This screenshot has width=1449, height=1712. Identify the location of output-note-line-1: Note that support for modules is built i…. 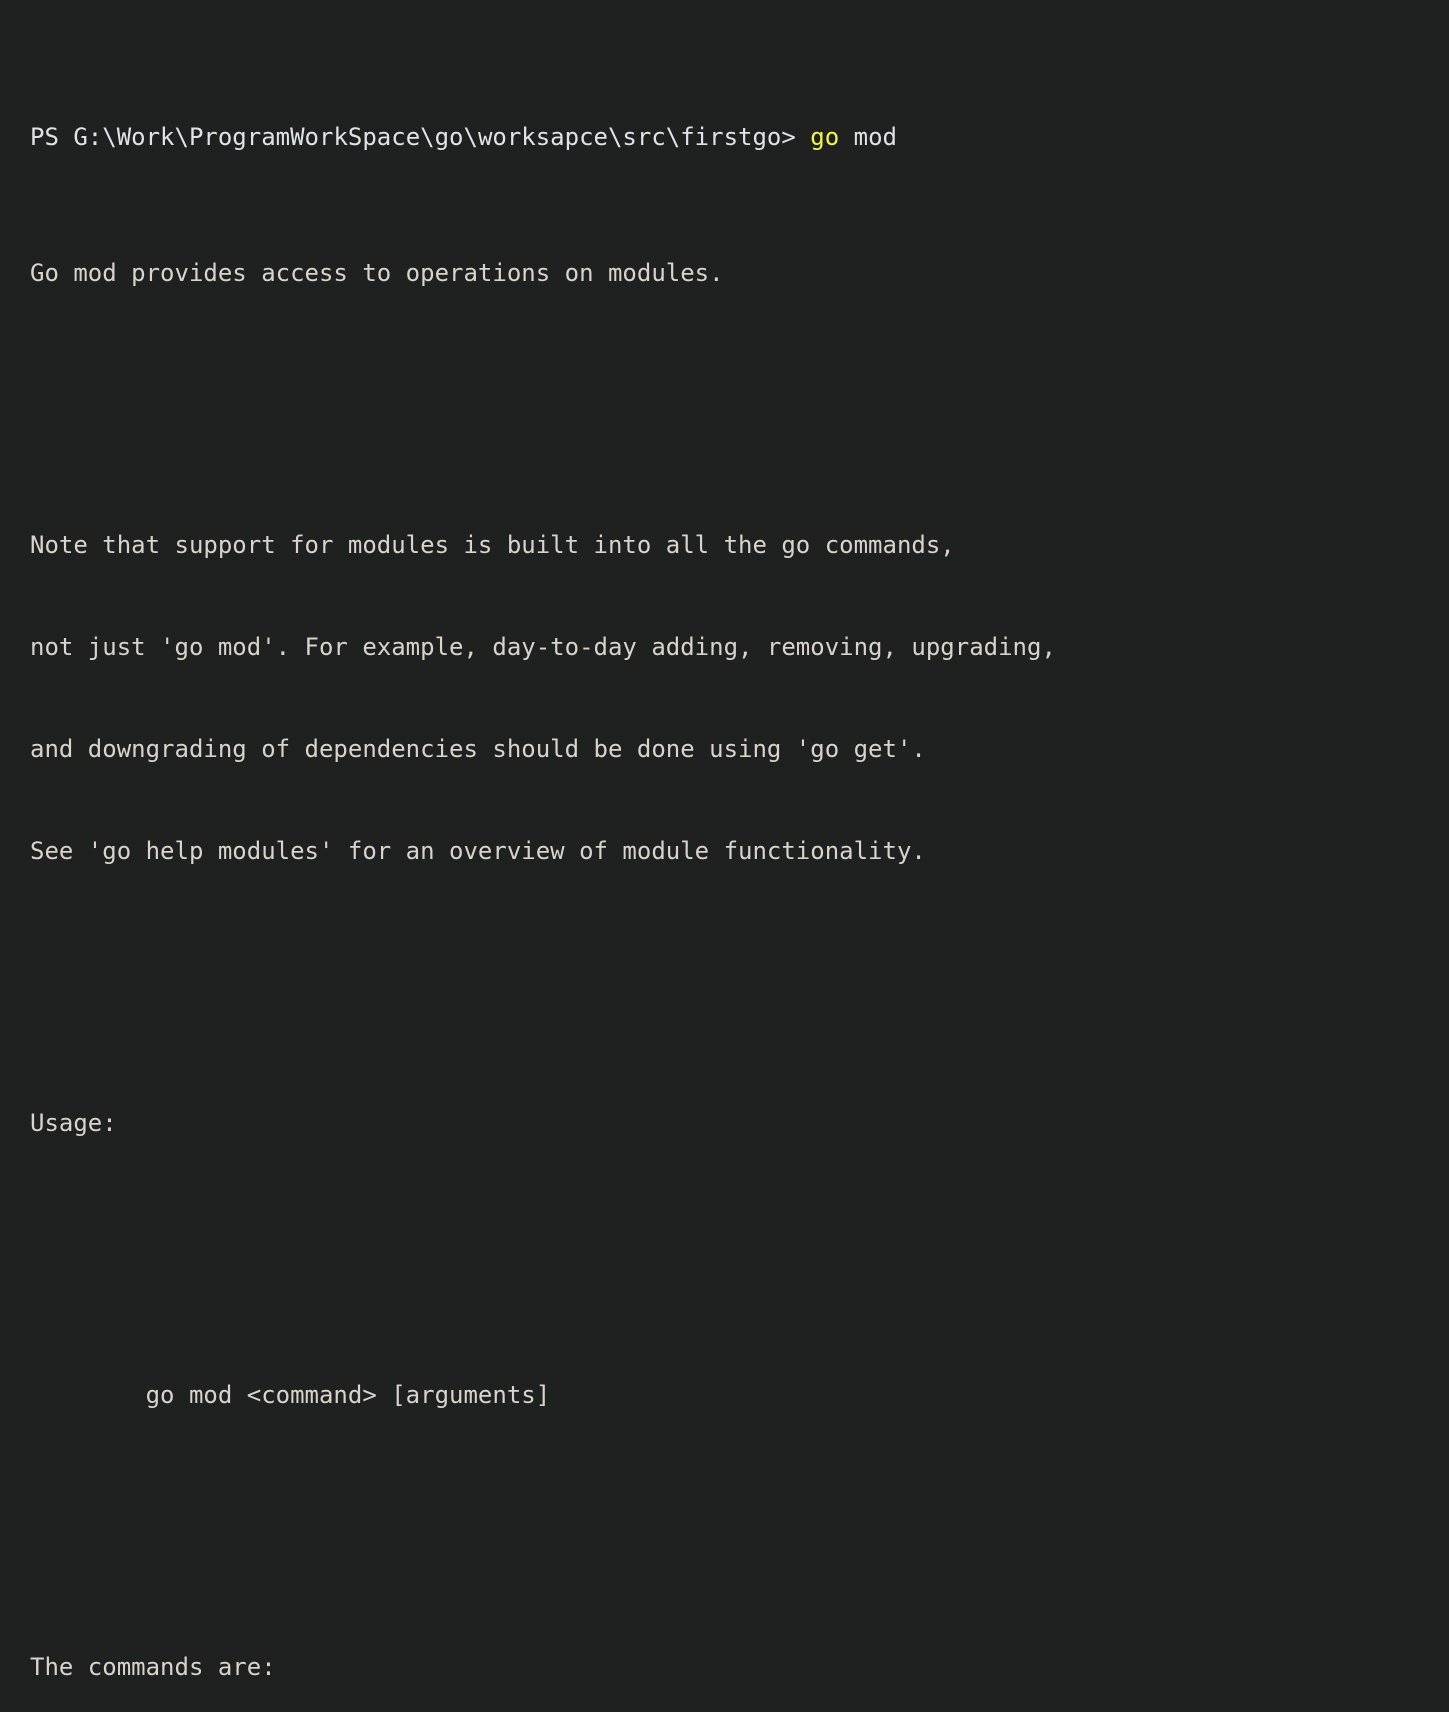
(492, 545).